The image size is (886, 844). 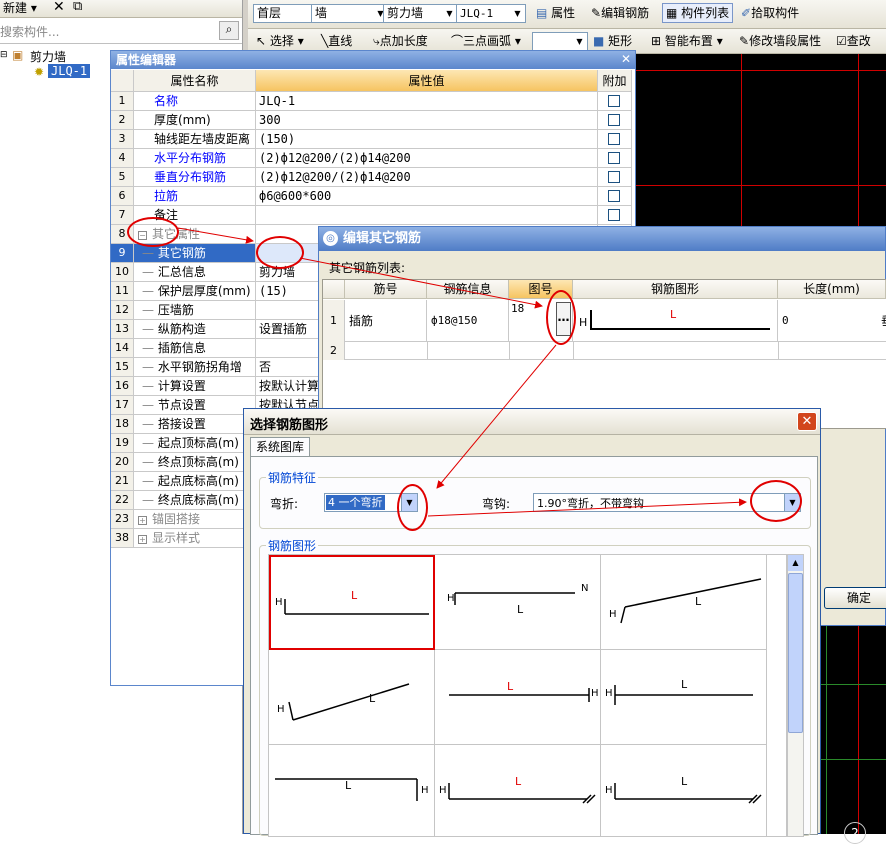 I want to click on property-button: ▤ 属性, so click(x=555, y=13).